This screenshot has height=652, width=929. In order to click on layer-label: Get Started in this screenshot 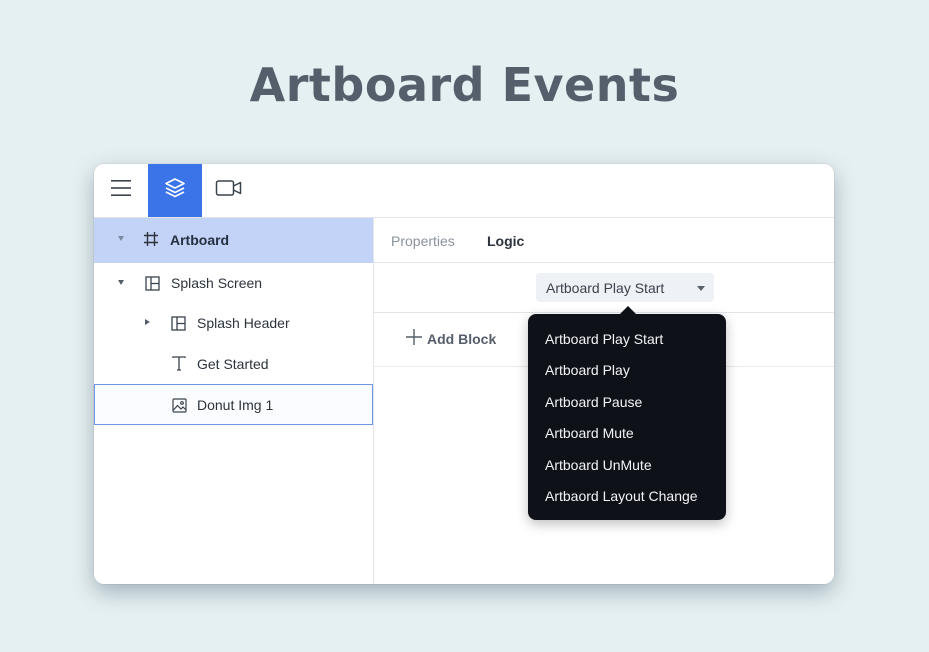, I will do `click(233, 364)`.